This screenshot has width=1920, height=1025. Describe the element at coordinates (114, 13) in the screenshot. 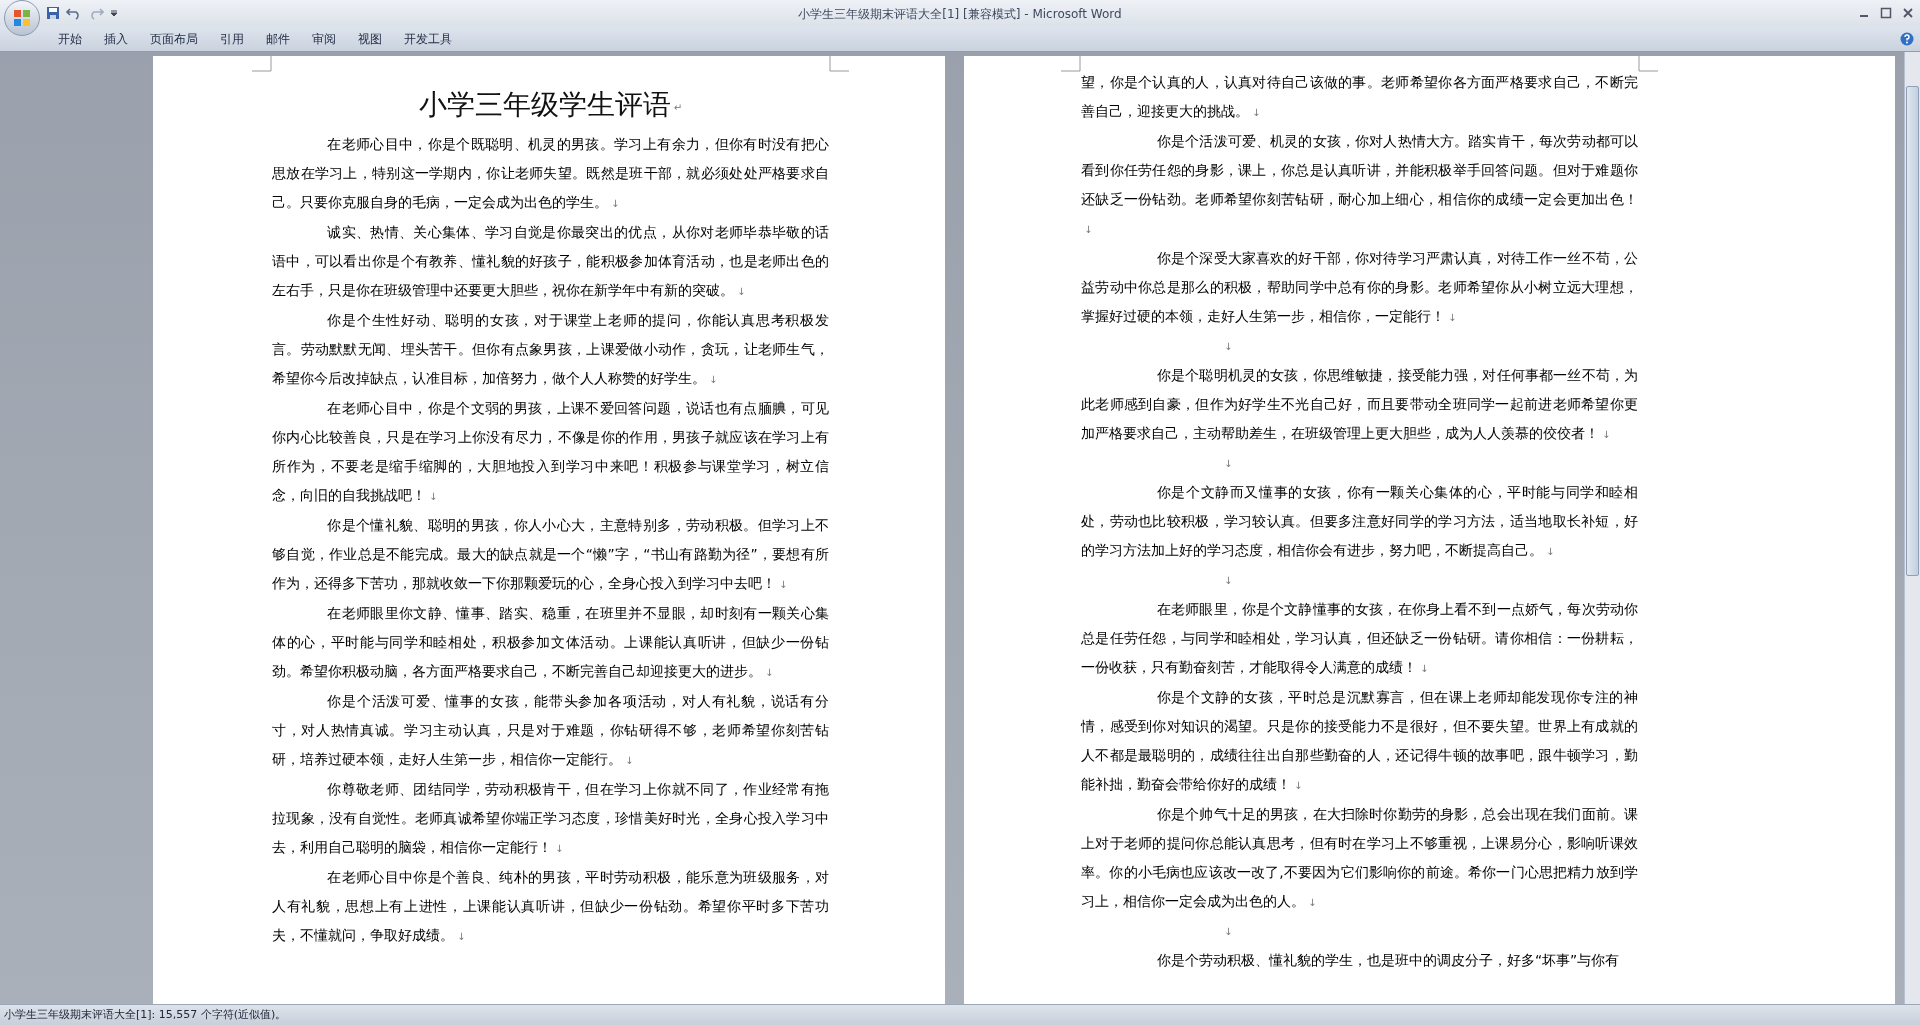

I see `customize-caret-icon` at that location.